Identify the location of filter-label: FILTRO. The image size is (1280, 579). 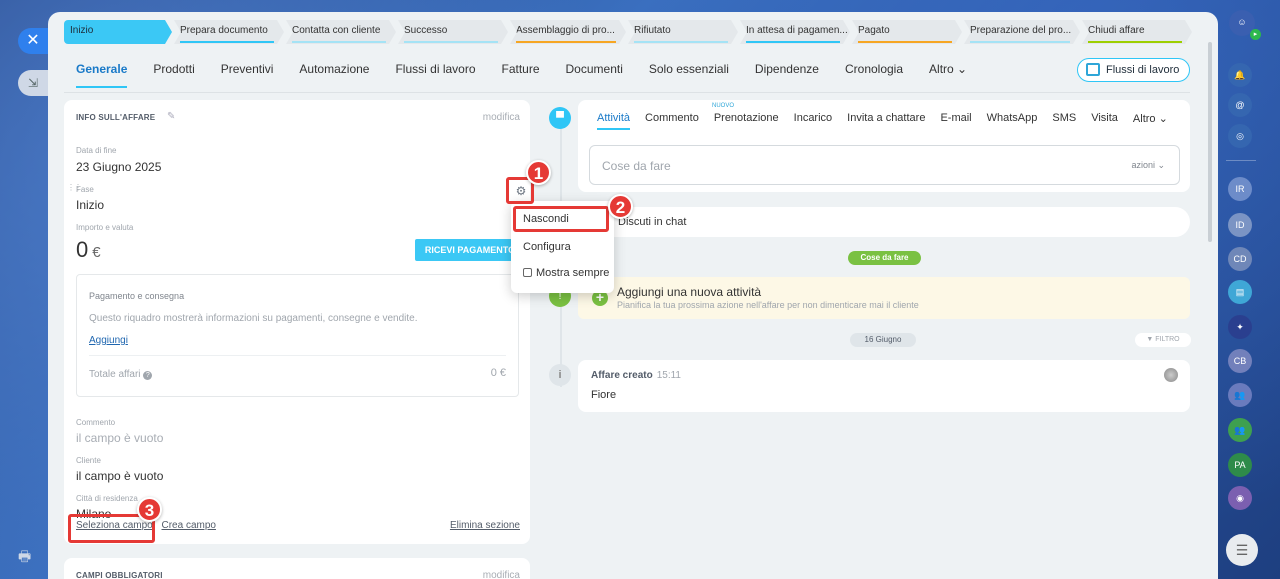
(1167, 339).